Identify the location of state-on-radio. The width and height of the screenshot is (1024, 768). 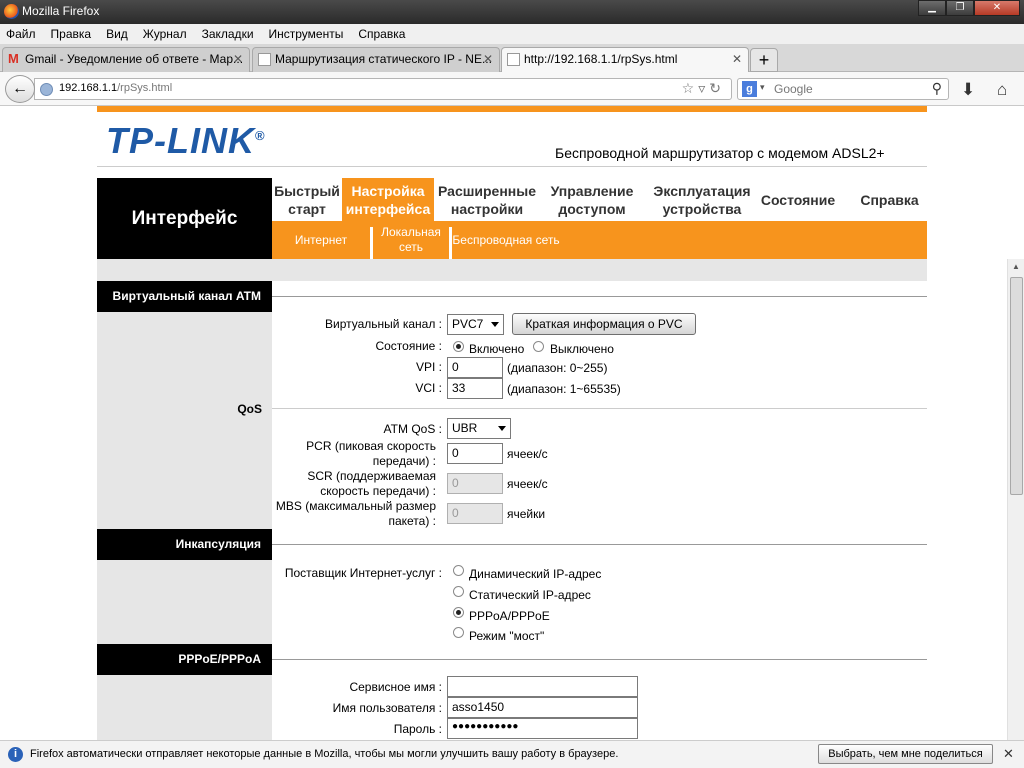
(458, 346).